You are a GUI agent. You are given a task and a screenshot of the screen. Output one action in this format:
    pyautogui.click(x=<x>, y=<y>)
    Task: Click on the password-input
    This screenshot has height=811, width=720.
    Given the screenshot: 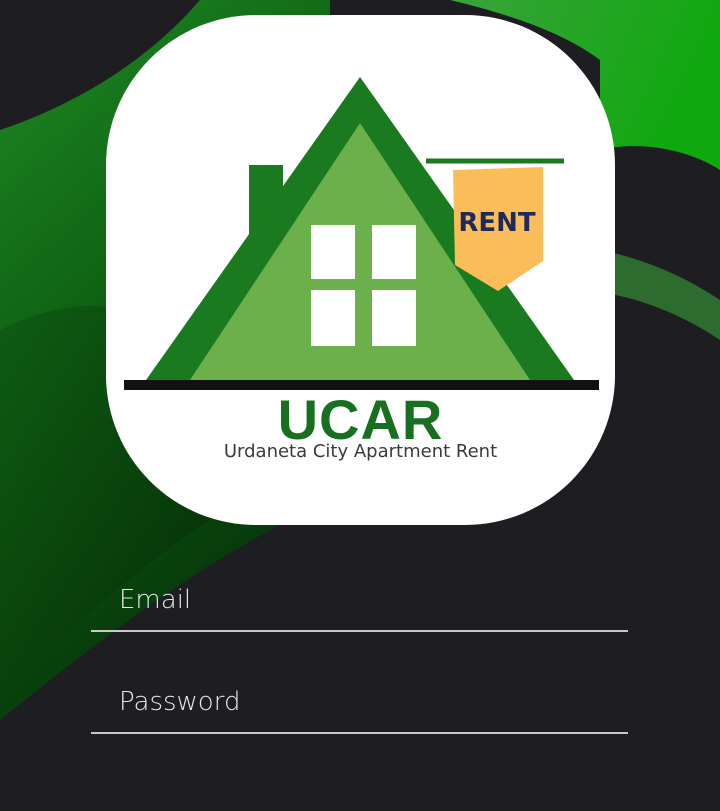 What is the action you would take?
    pyautogui.click(x=359, y=702)
    